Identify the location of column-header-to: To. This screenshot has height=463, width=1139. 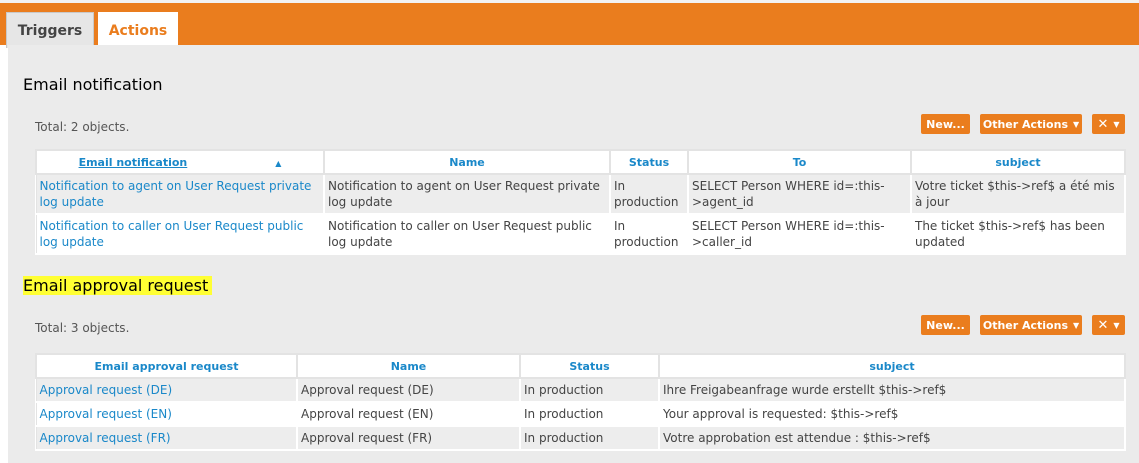
(799, 162).